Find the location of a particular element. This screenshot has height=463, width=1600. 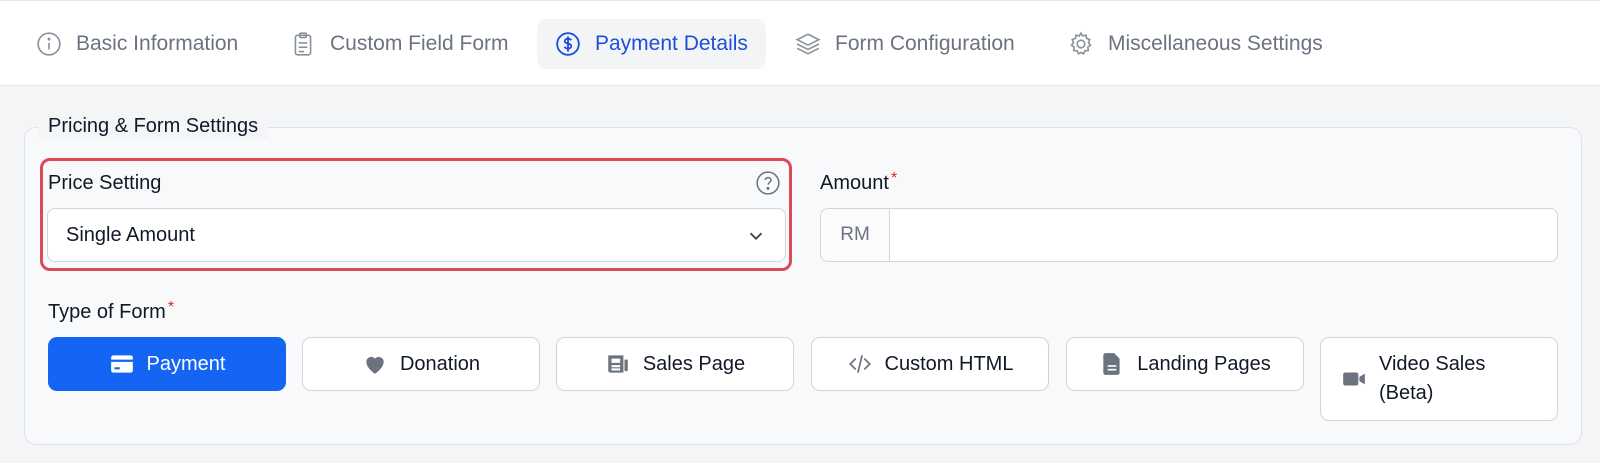

tab-basic-information: Basic Information is located at coordinates (137, 44).